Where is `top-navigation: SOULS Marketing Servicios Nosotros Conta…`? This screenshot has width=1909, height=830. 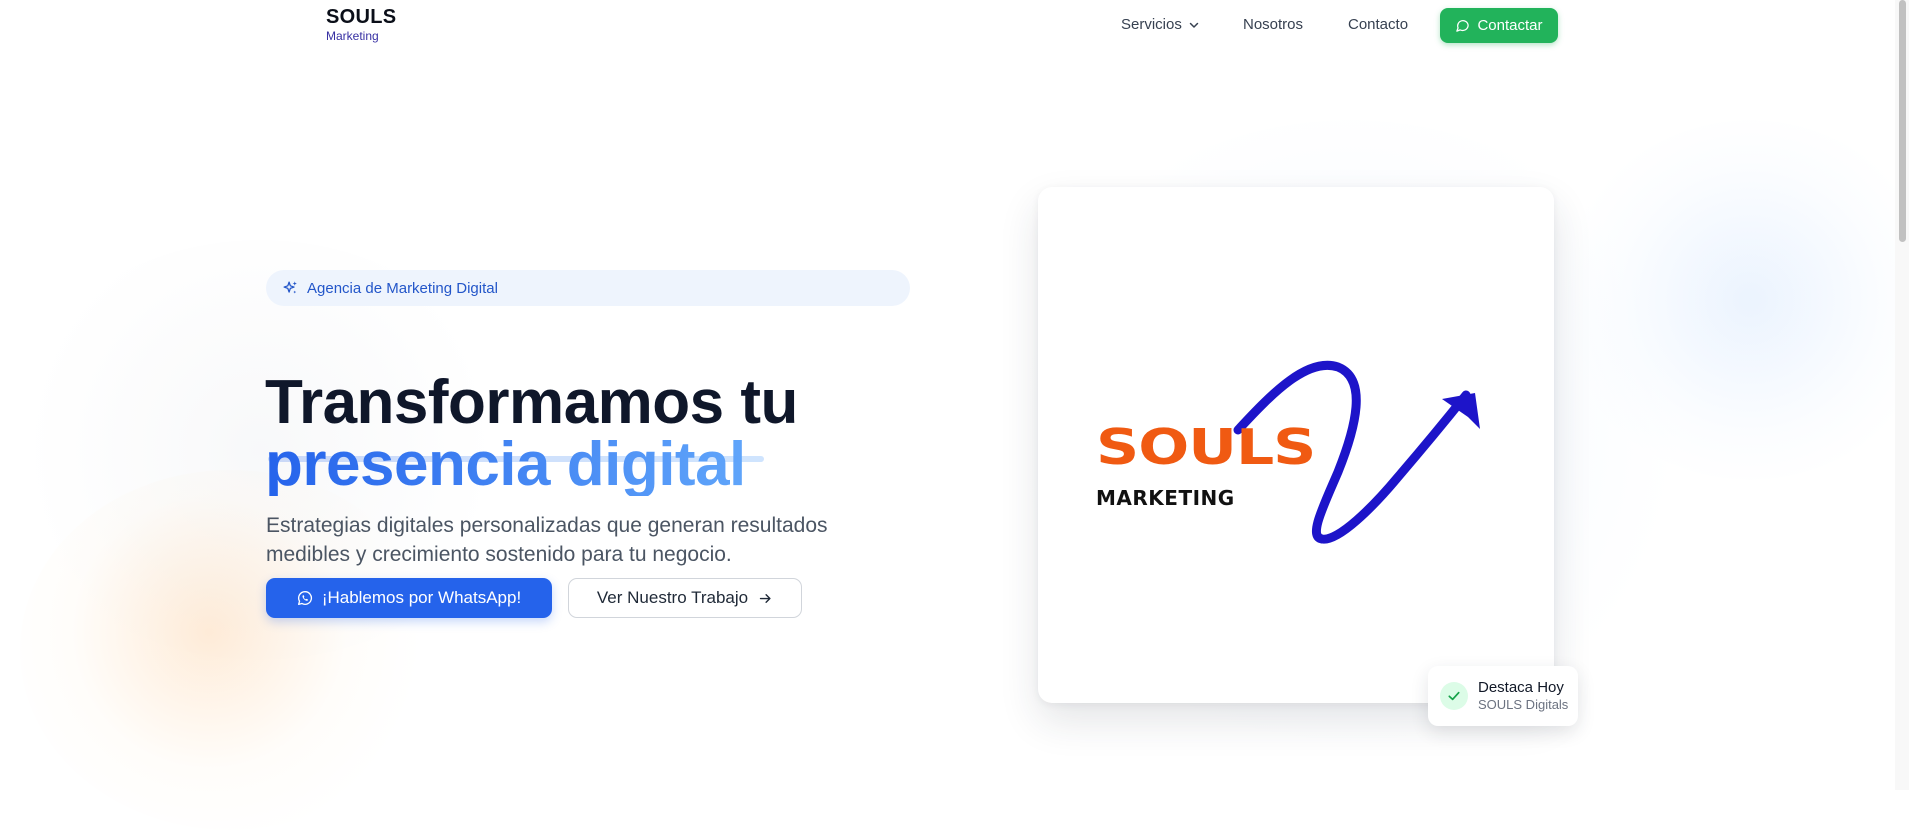 top-navigation: SOULS Marketing Servicios Nosotros Conta… is located at coordinates (945, 25).